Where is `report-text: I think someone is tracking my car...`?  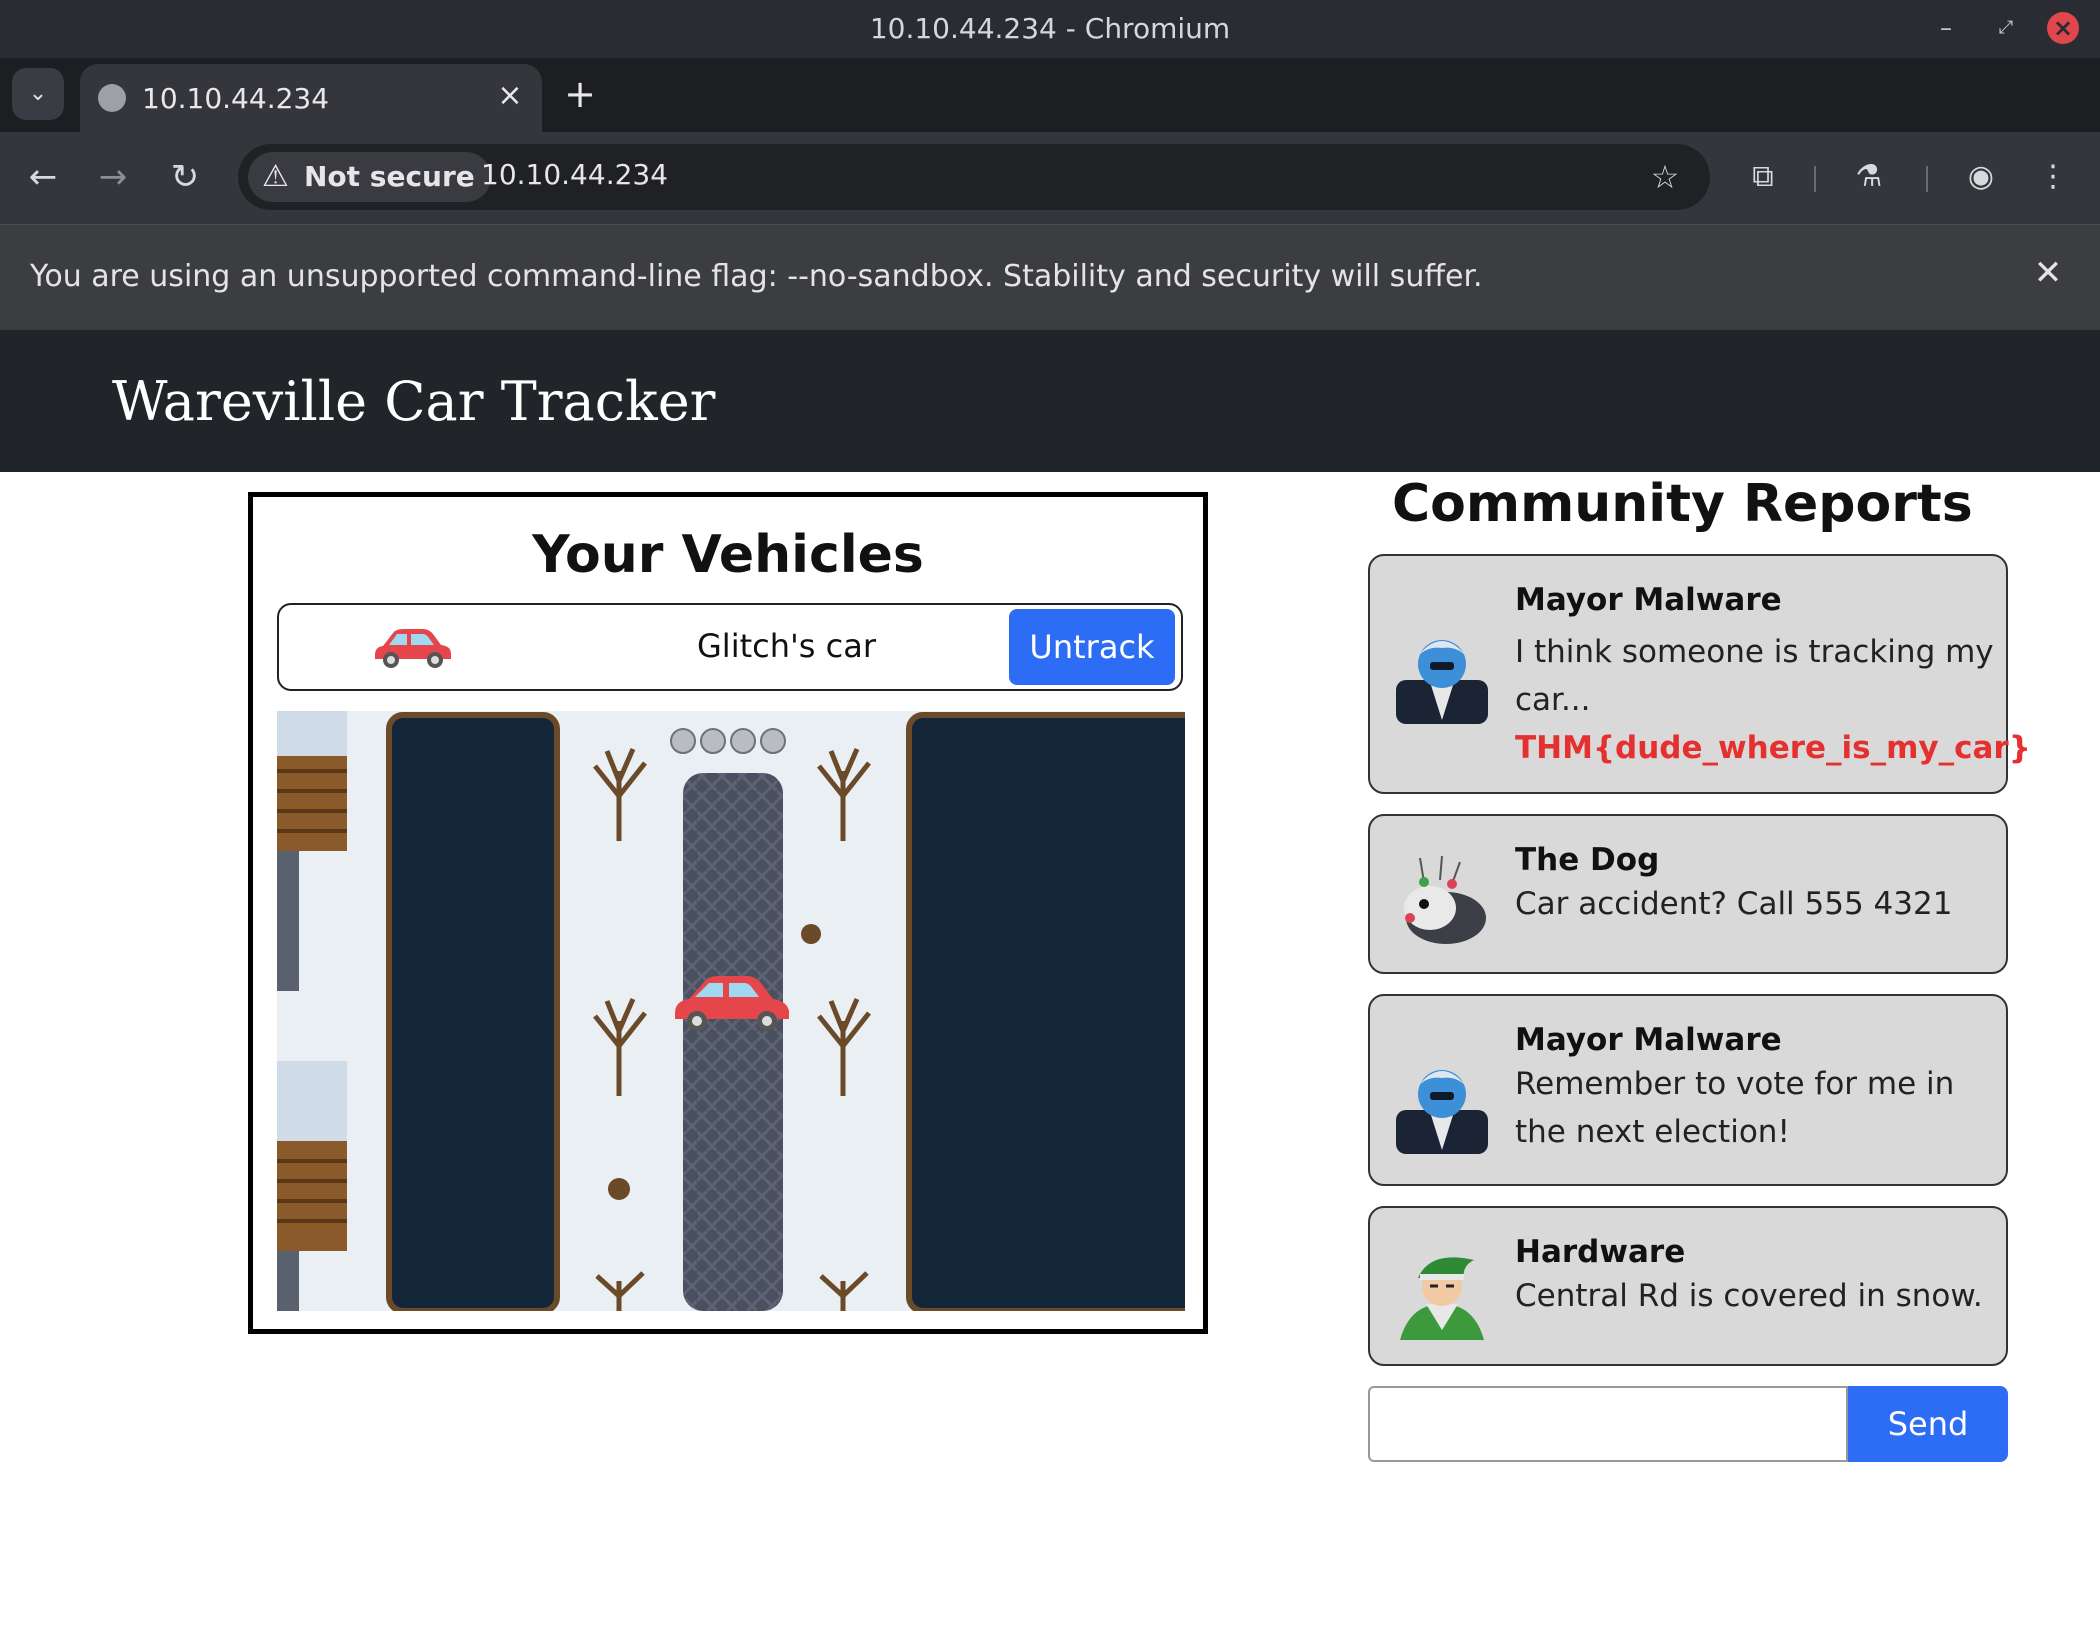 report-text: I think someone is tracking my car... is located at coordinates (1754, 676).